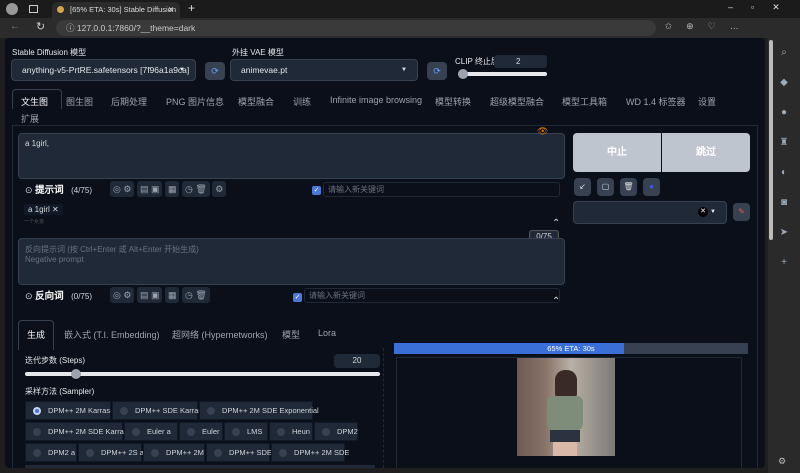 This screenshot has width=800, height=473. What do you see at coordinates (771, 140) in the screenshot?
I see `scrollbar-thumb` at bounding box center [771, 140].